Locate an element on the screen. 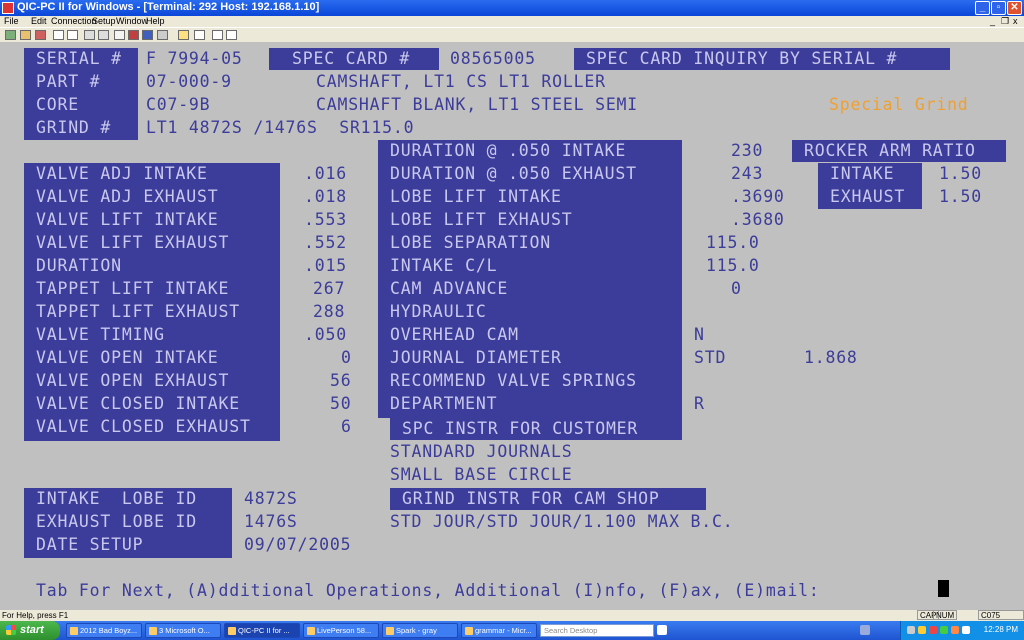 Image resolution: width=1024 pixels, height=640 pixels. text-cursor is located at coordinates (943, 588).